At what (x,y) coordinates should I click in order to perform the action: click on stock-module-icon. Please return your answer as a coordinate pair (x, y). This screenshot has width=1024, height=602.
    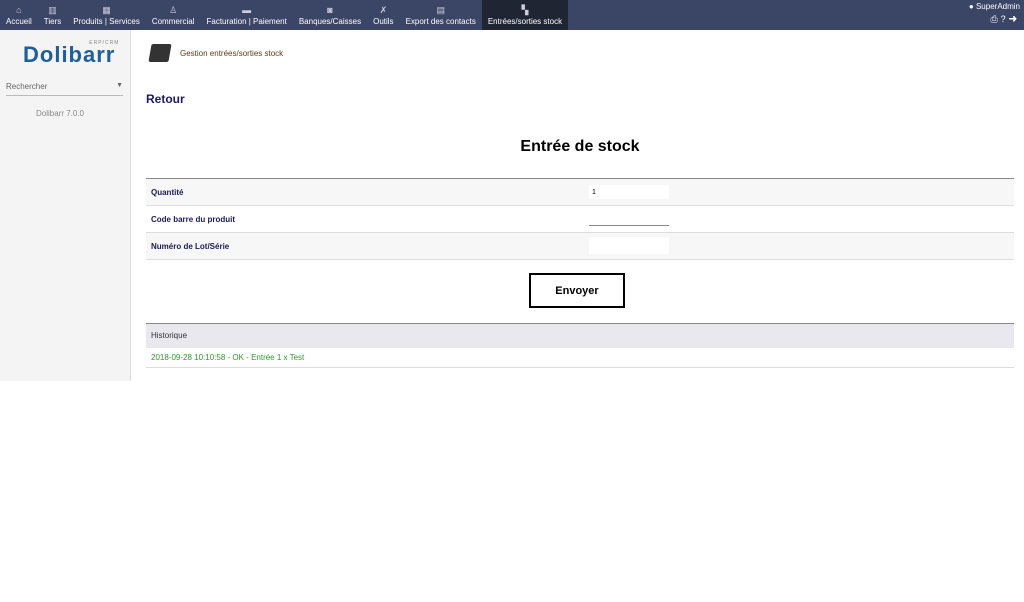
    Looking at the image, I should click on (160, 53).